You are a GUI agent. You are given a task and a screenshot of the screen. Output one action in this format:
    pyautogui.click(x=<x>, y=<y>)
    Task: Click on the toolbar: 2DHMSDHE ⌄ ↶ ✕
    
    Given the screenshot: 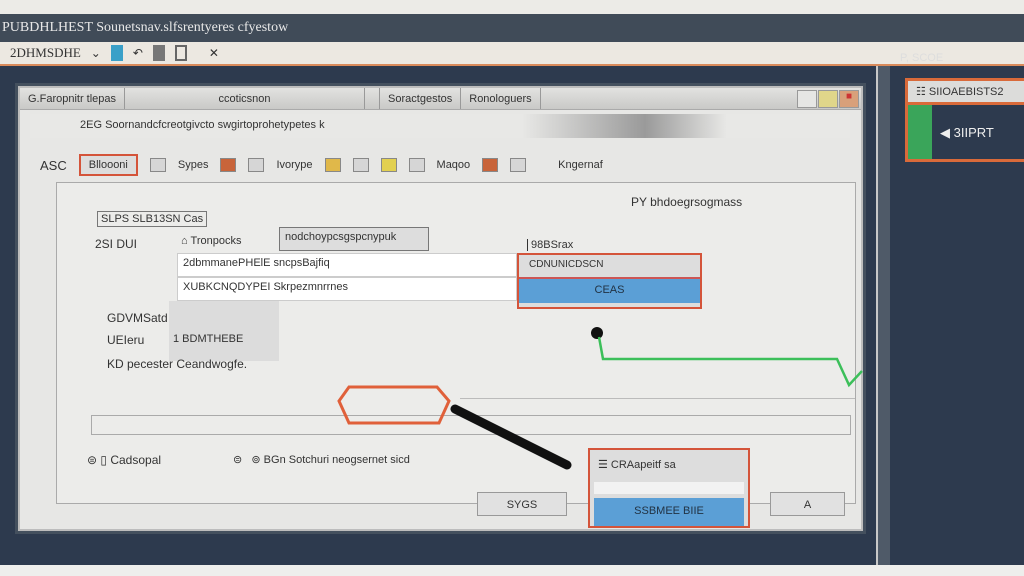 What is the action you would take?
    pyautogui.click(x=512, y=54)
    